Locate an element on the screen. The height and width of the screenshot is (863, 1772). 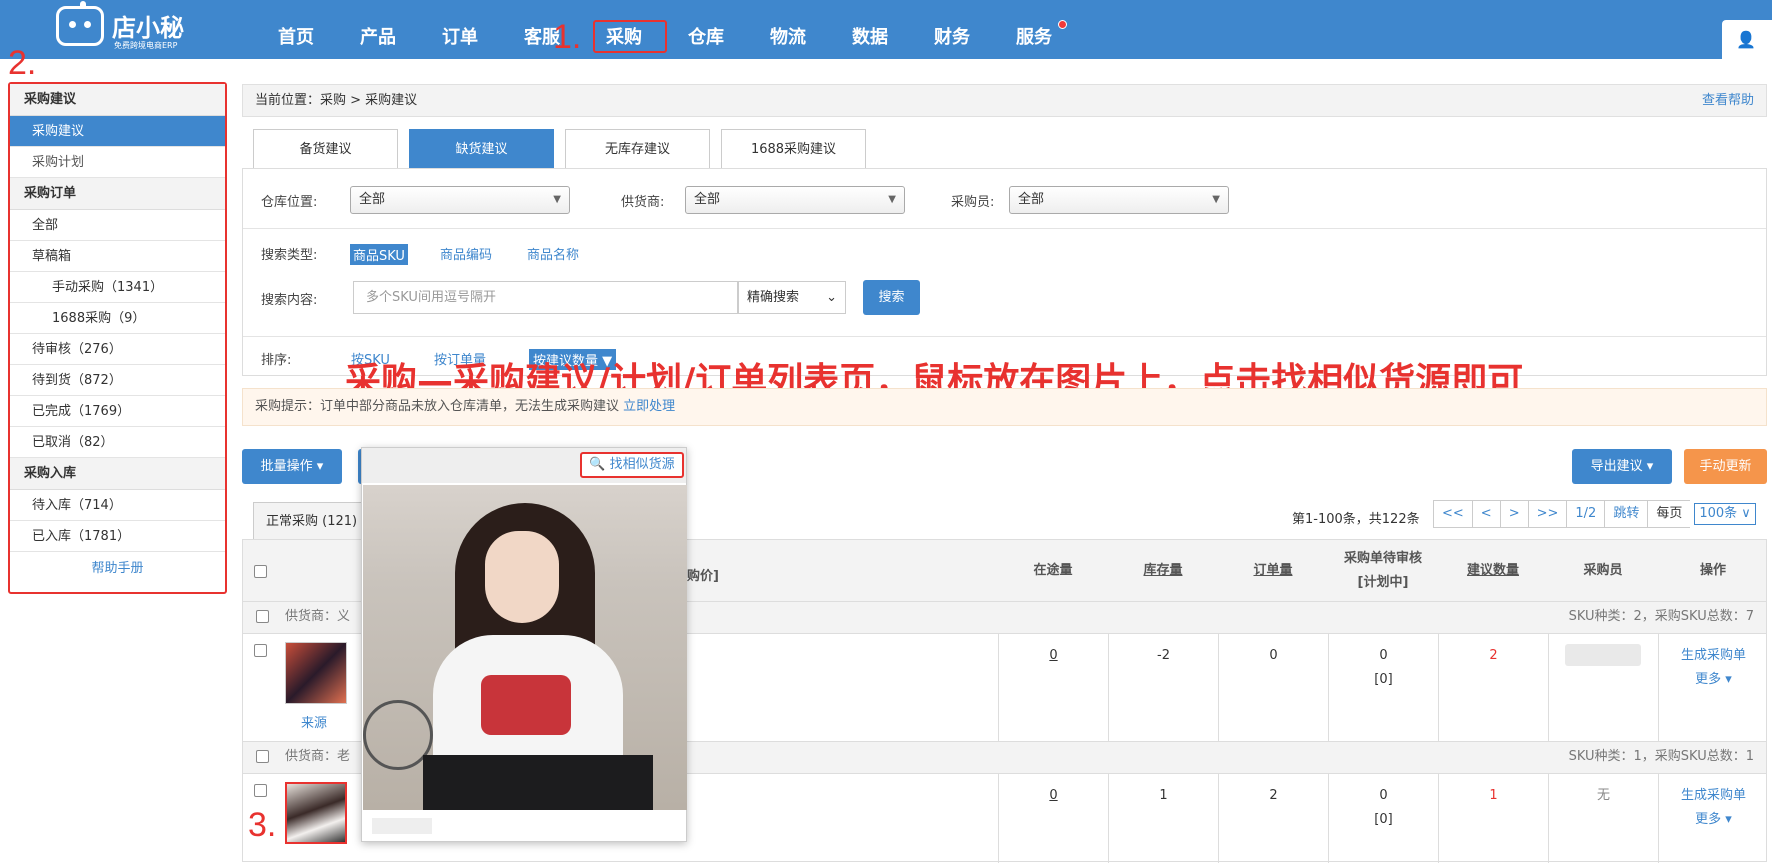
header-stock: 库存量 is located at coordinates (1163, 571).